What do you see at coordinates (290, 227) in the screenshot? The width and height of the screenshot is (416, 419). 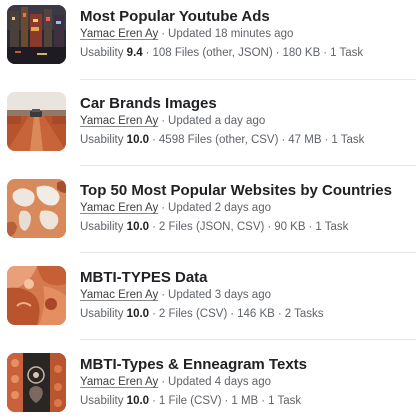 I see `size-info: 90 KB` at bounding box center [290, 227].